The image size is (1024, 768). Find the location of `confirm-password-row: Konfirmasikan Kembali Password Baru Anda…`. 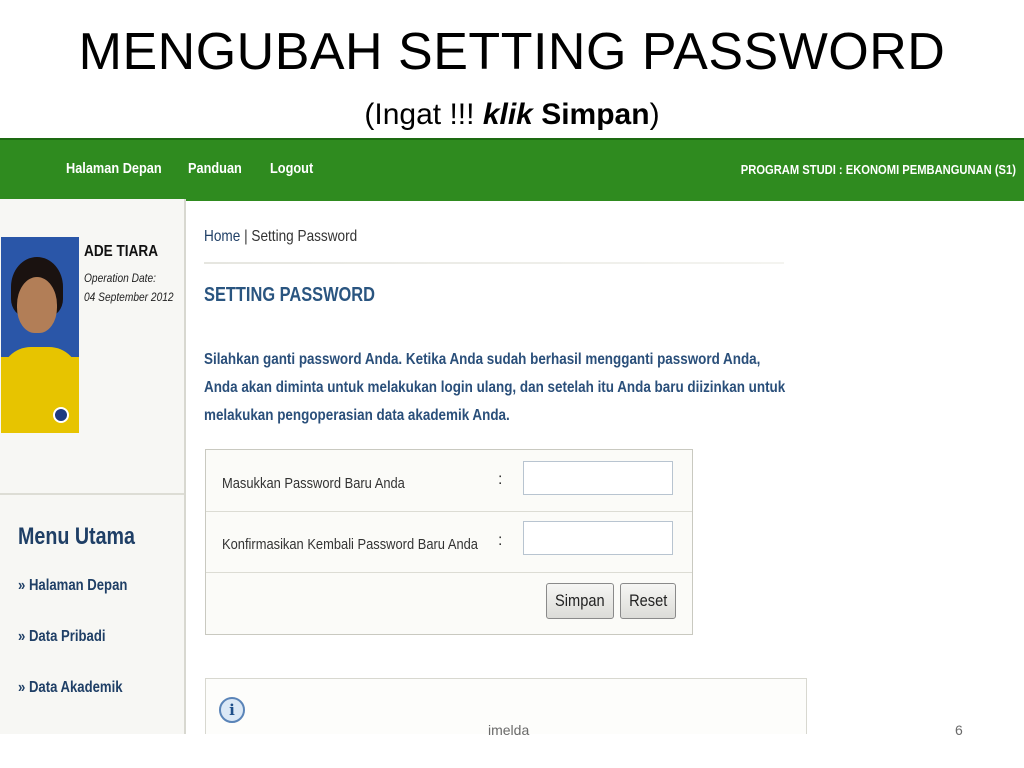

confirm-password-row: Konfirmasikan Kembali Password Baru Anda… is located at coordinates (449, 542).